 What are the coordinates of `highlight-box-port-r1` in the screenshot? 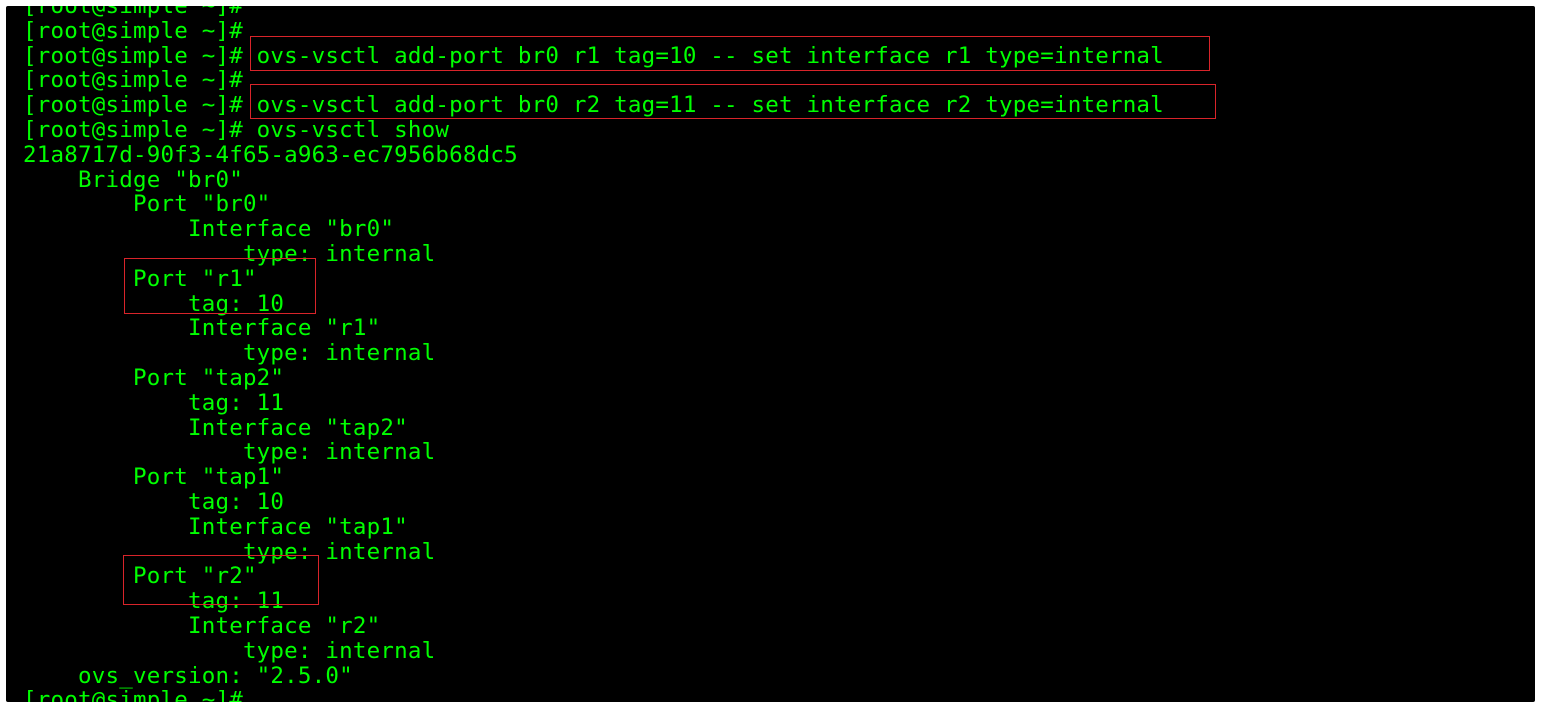 It's located at (220, 286).